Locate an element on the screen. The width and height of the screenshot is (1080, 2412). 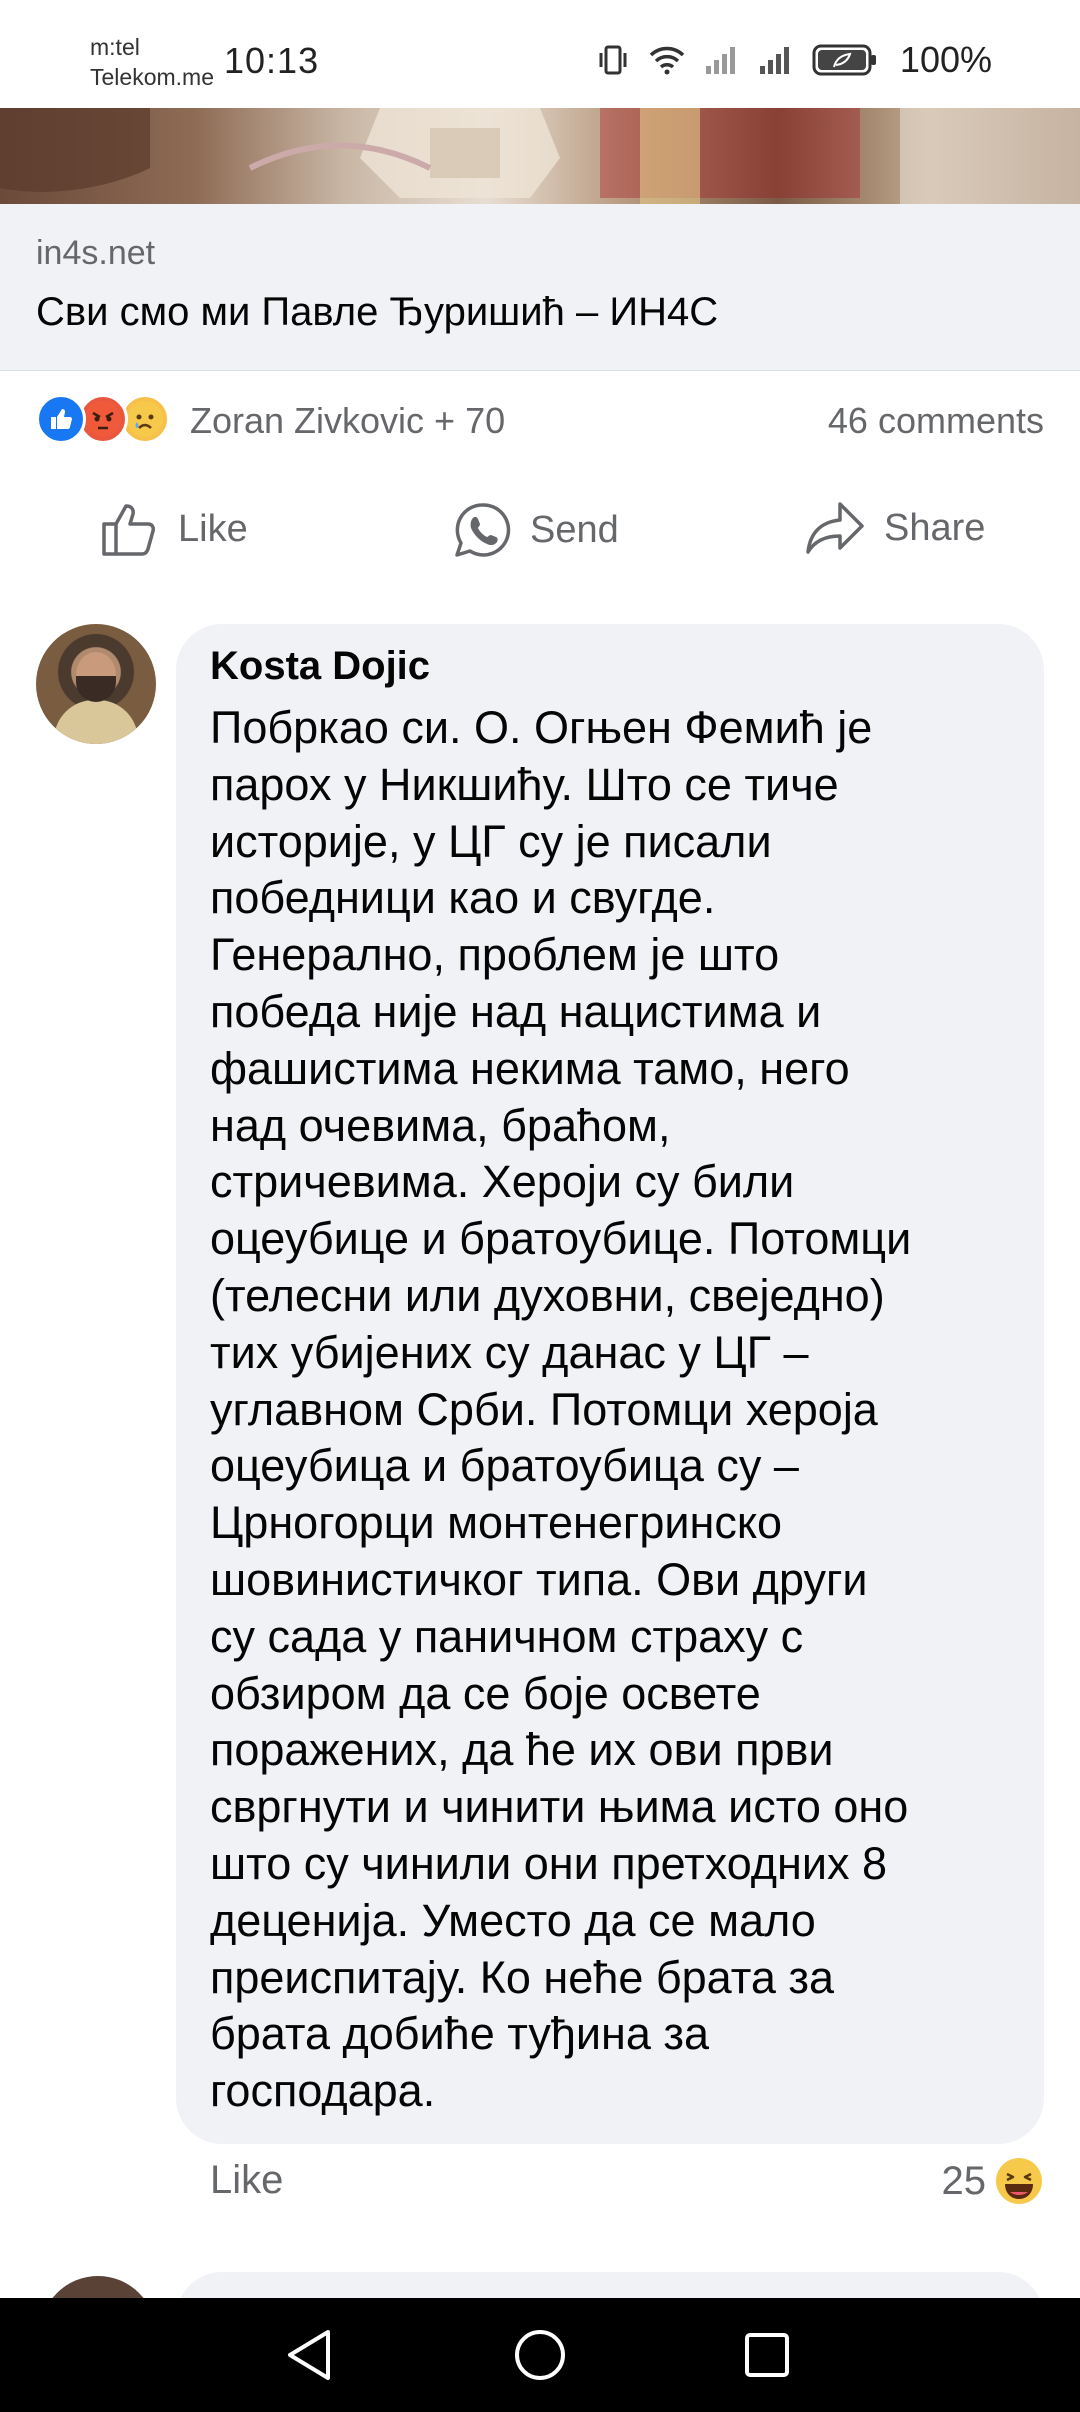
laughing-reaction-icon is located at coordinates (1019, 2181).